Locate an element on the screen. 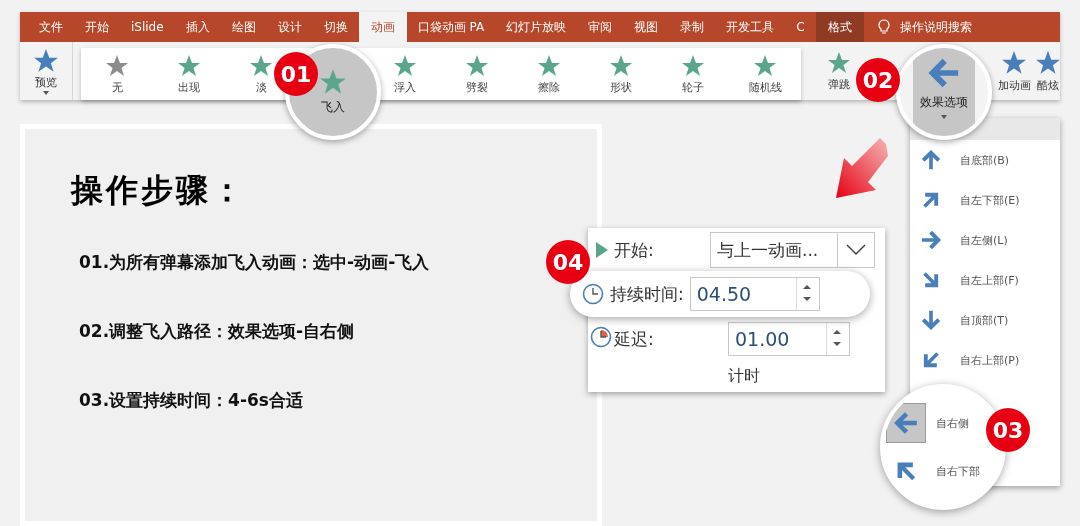 The width and height of the screenshot is (1080, 526). duration-label: 持续时间: is located at coordinates (647, 294).